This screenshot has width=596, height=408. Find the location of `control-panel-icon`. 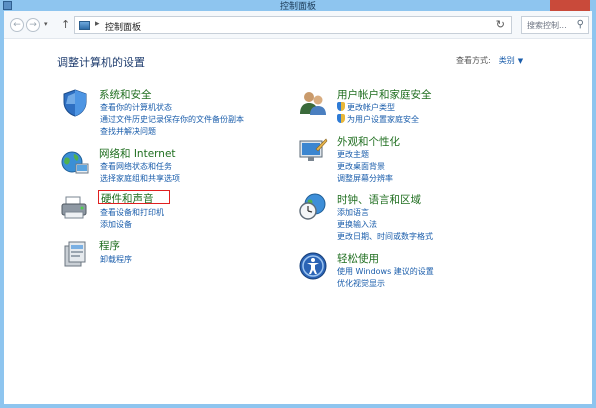

control-panel-icon is located at coordinates (84, 25).